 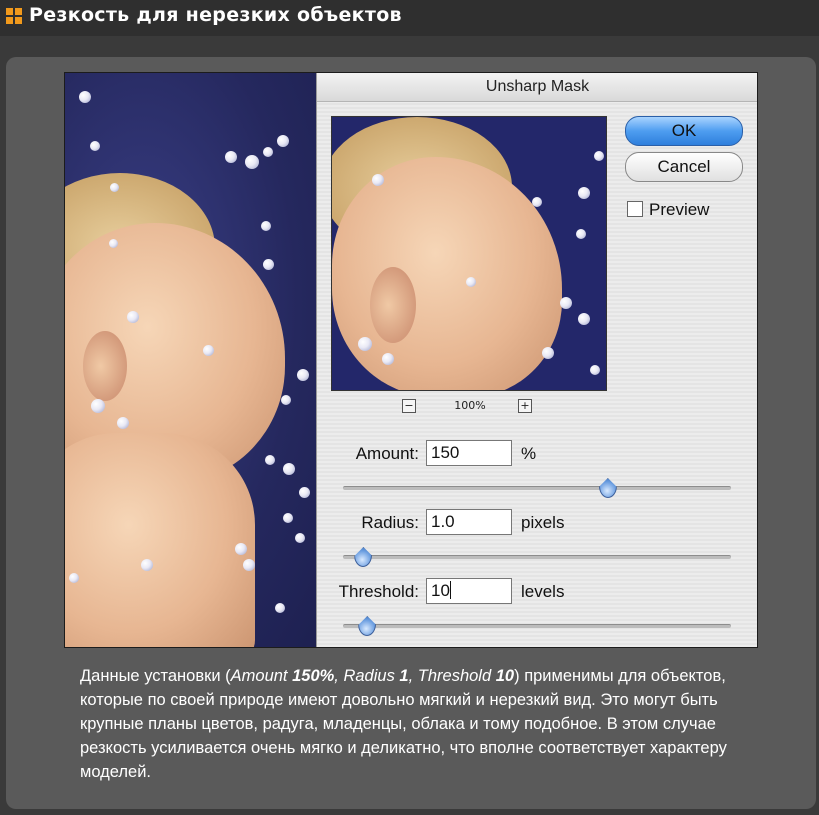 I want to click on zoom-controls: − 100% +, so click(x=469, y=407).